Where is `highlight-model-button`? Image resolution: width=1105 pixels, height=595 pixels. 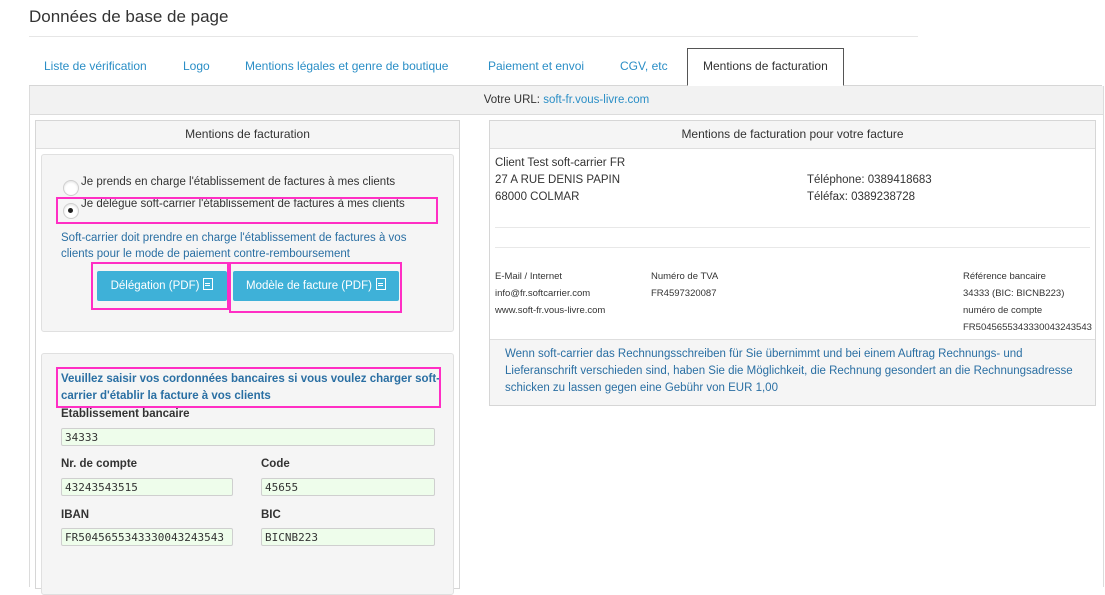 highlight-model-button is located at coordinates (315, 287).